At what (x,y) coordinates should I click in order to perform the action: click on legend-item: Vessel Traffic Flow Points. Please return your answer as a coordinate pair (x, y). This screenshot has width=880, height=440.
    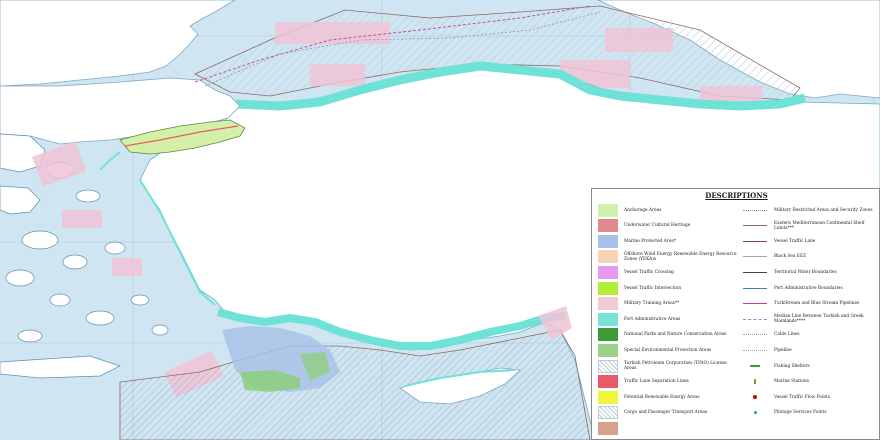
    Looking at the image, I should click on (809, 397).